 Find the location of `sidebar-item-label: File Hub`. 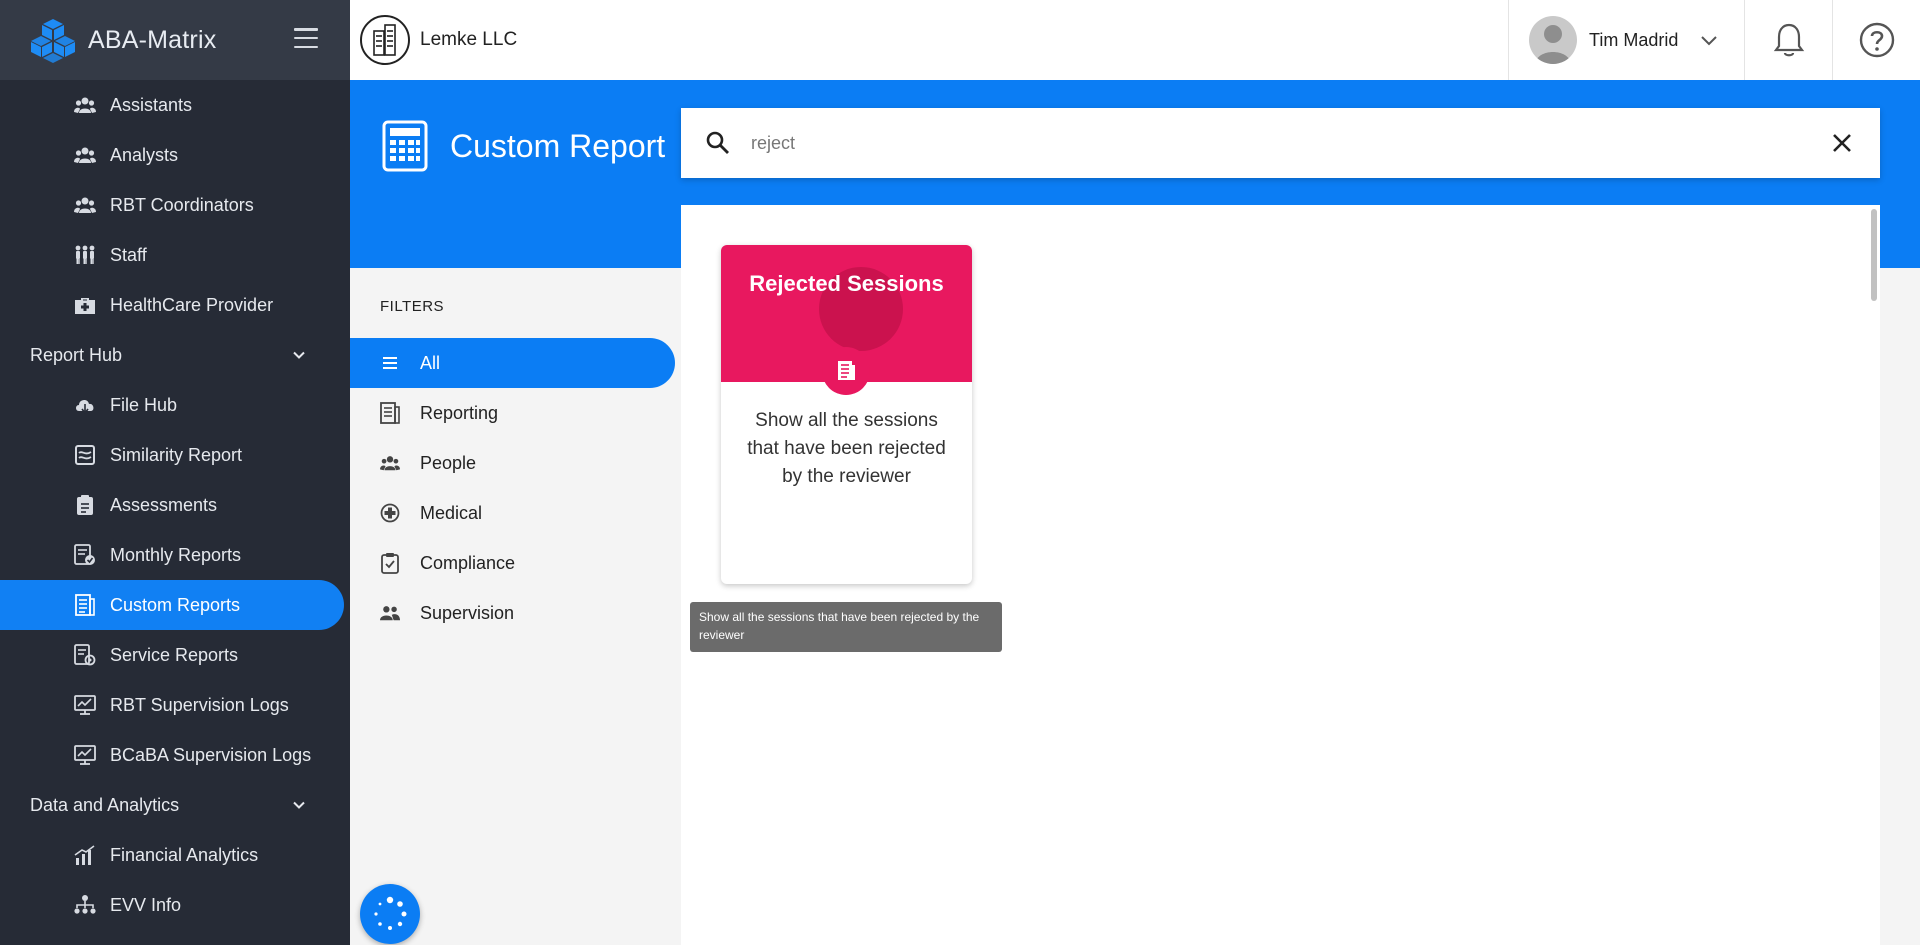

sidebar-item-label: File Hub is located at coordinates (144, 404).